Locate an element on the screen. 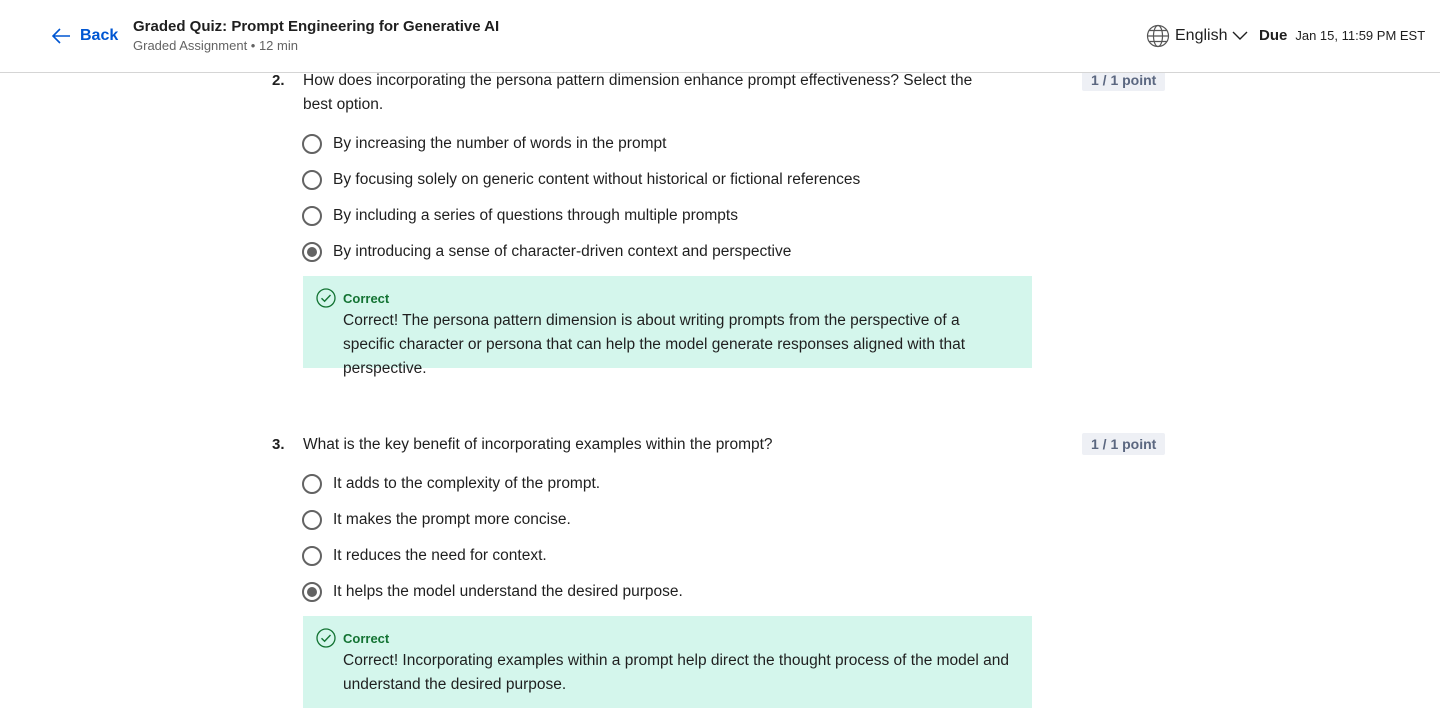 This screenshot has height=708, width=1440. back-button: Back is located at coordinates (85, 36).